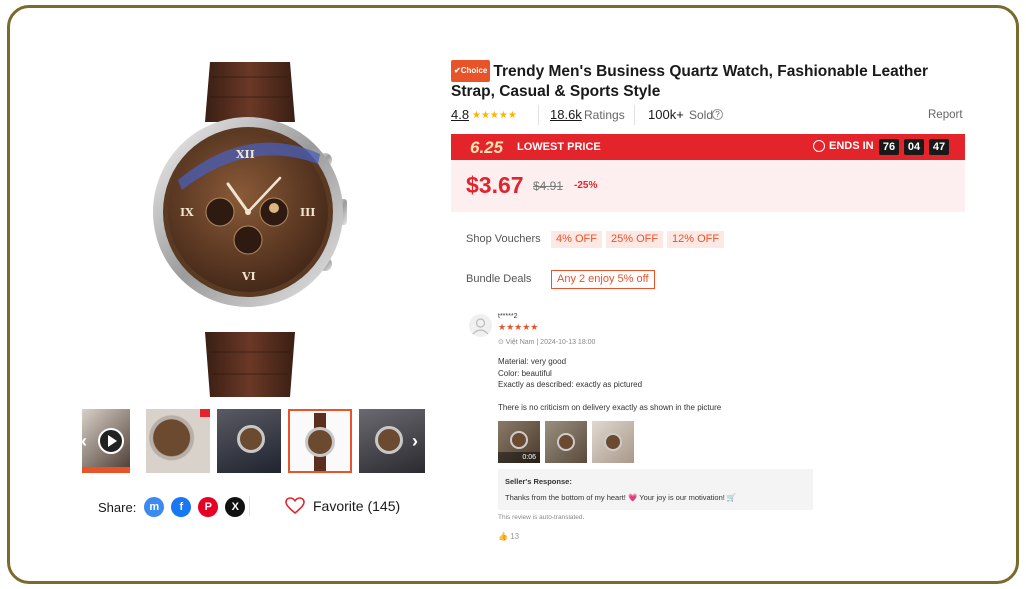  I want to click on countdown-hours: 76, so click(889, 147).